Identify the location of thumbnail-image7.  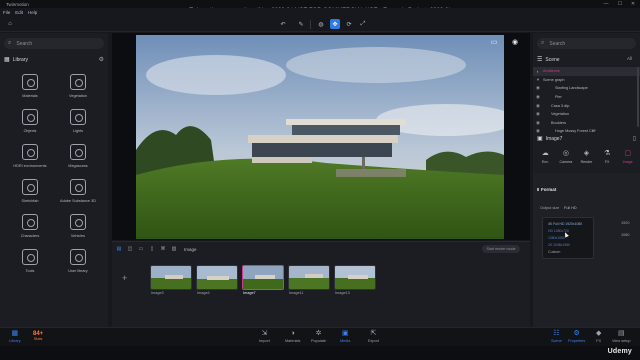
(263, 277).